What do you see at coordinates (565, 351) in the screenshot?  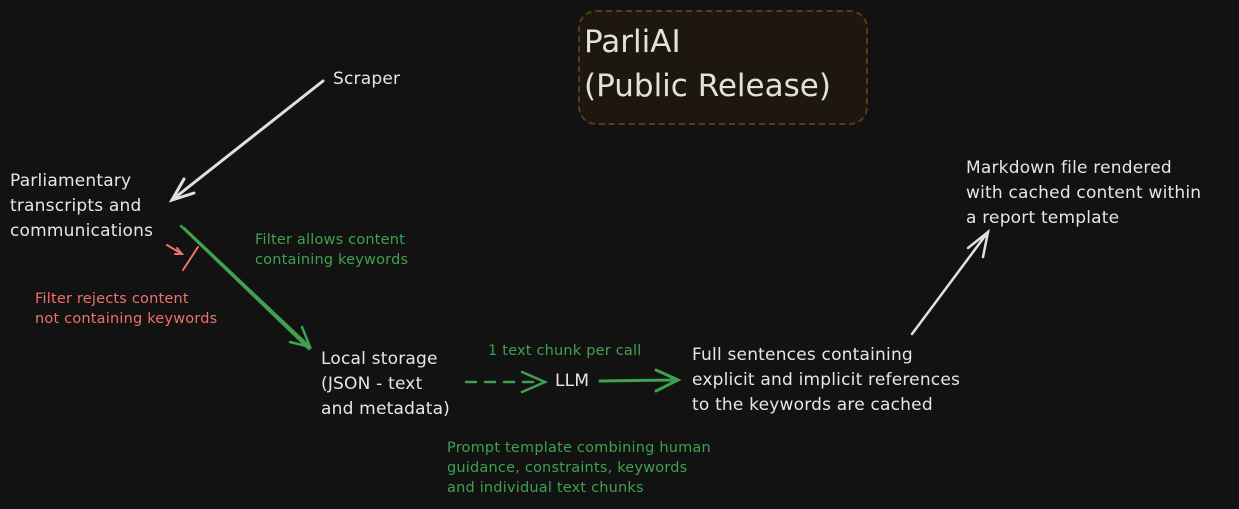 I see `annotation-chunk-per-call: 1 text chunk per call` at bounding box center [565, 351].